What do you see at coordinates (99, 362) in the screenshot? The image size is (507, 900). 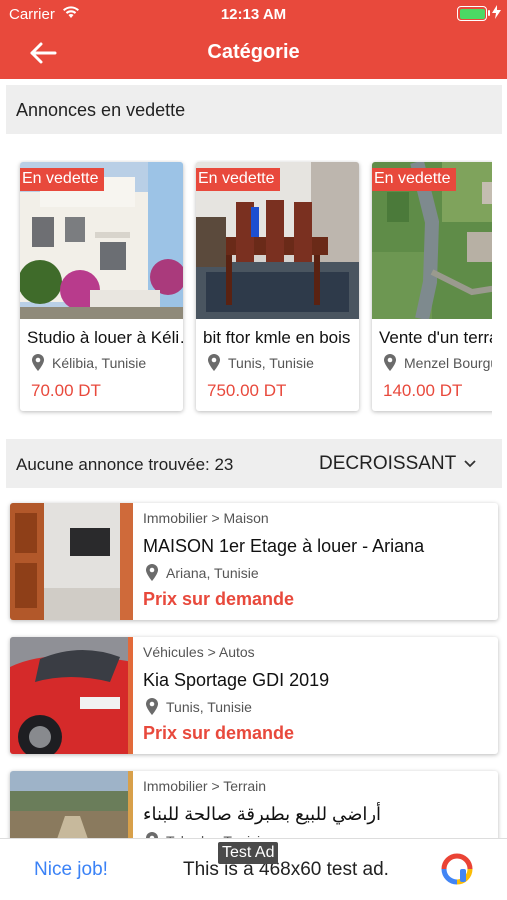 I see `featured-location-text: Kélibia, Tunisie` at bounding box center [99, 362].